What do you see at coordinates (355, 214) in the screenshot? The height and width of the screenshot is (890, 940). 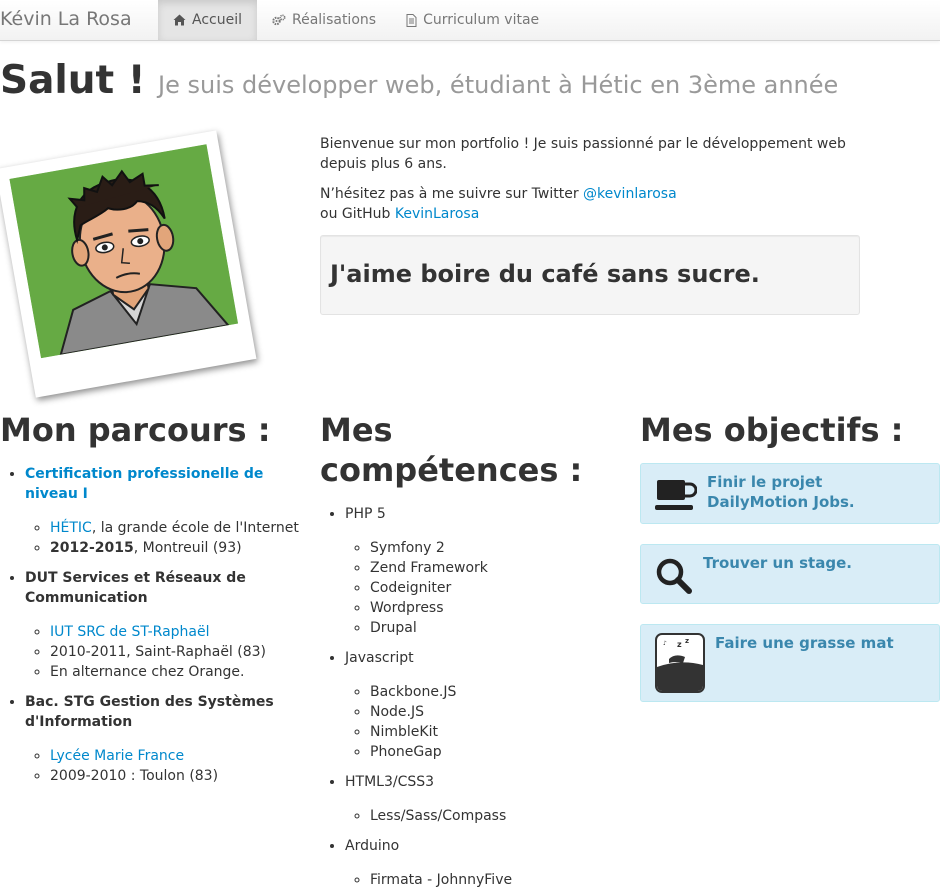 I see `github-prefix: ou GitHub` at bounding box center [355, 214].